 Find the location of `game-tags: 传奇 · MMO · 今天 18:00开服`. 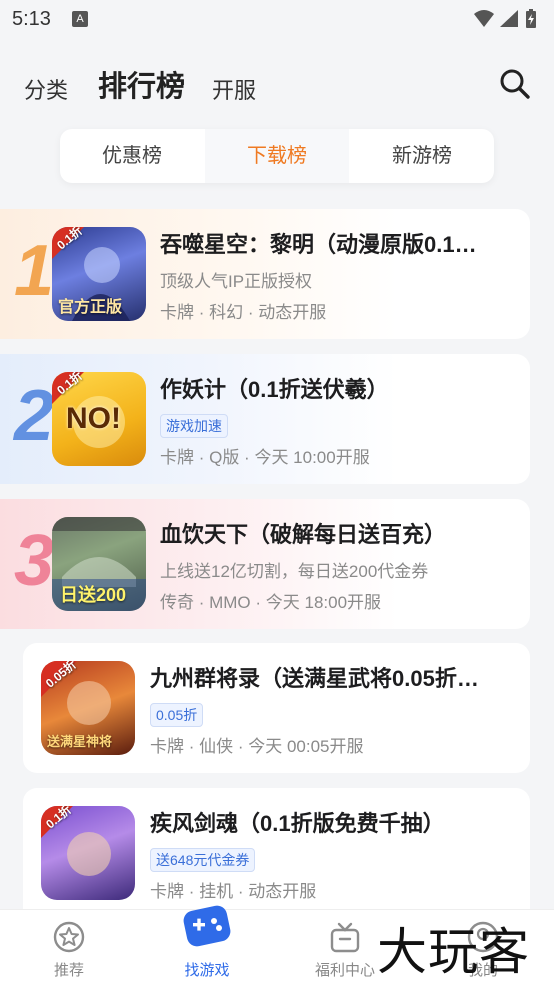

game-tags: 传奇 · MMO · 今天 18:00开服 is located at coordinates (271, 602).